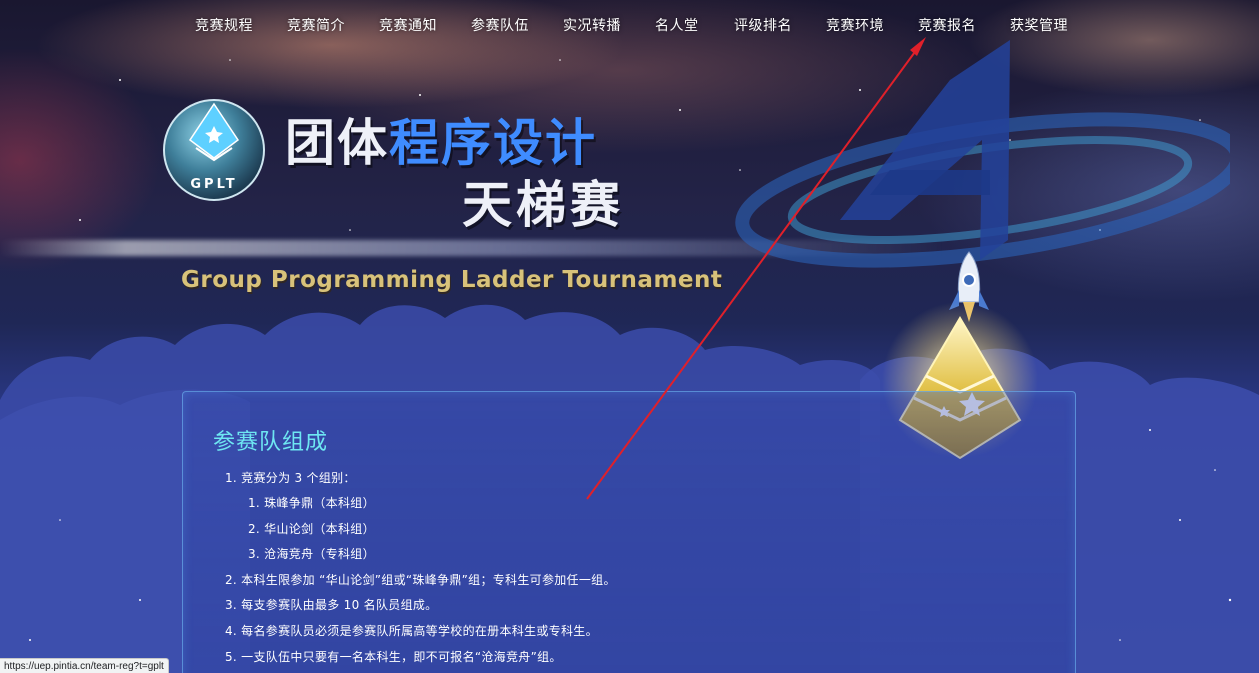 The width and height of the screenshot is (1259, 673). I want to click on status-bar-url: https://uep.pintia.cn/team-reg?t=gplt, so click(84, 665).